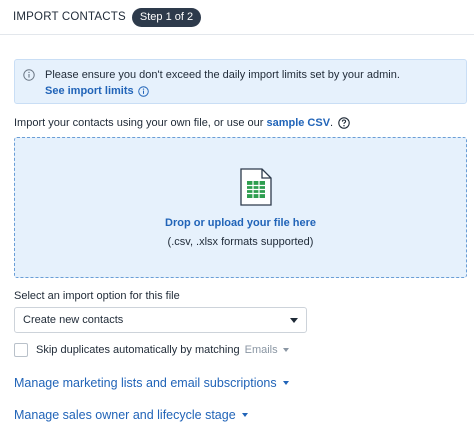 Image resolution: width=474 pixels, height=440 pixels. Describe the element at coordinates (332, 123) in the screenshot. I see `intro-suffix: .` at that location.